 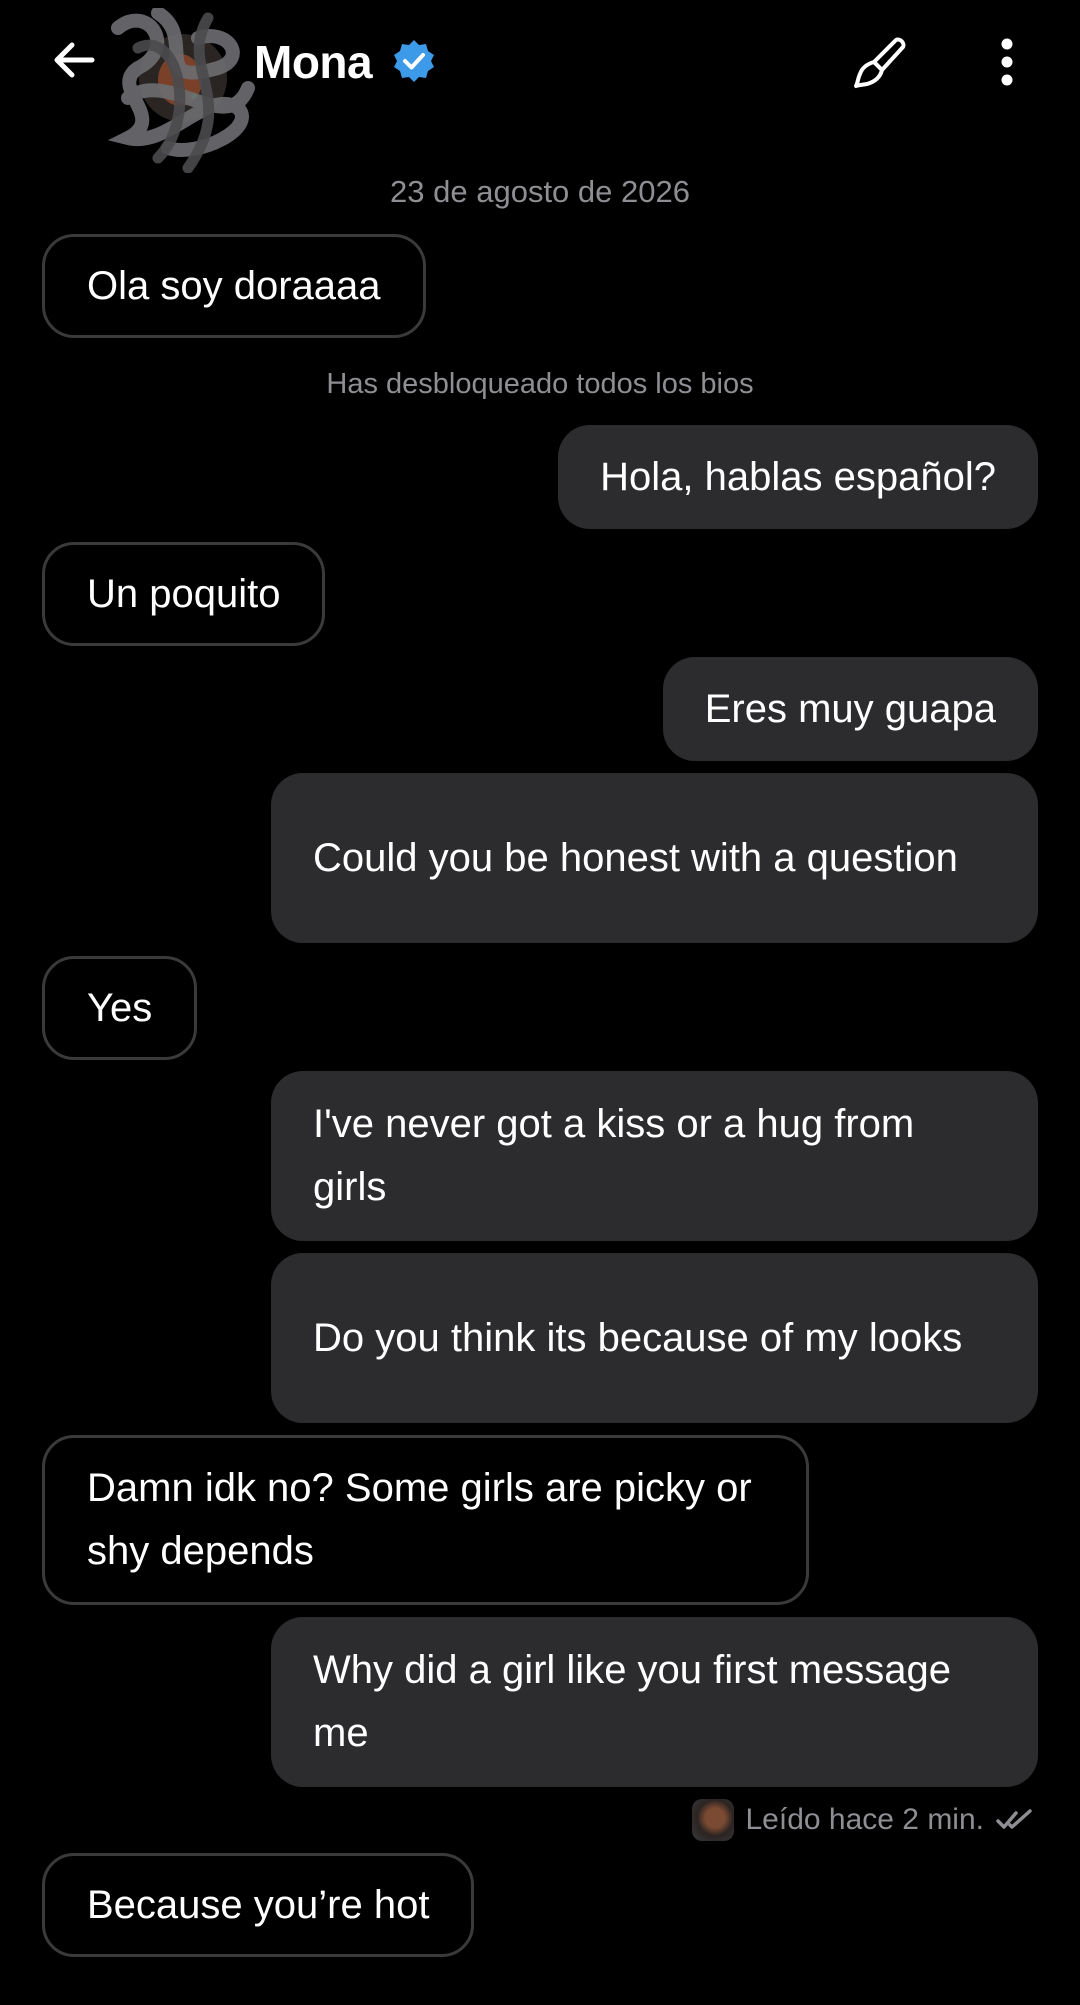 I want to click on message-outgoing: Do you think its because of my looks, so click(x=654, y=1338).